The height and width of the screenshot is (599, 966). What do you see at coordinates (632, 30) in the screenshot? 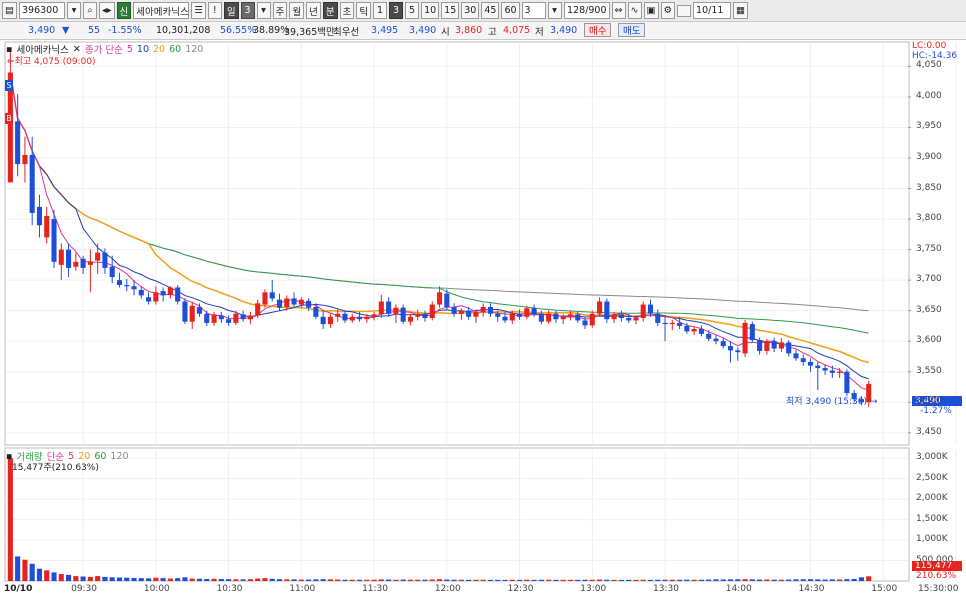
I see `sell-button: 매도` at bounding box center [632, 30].